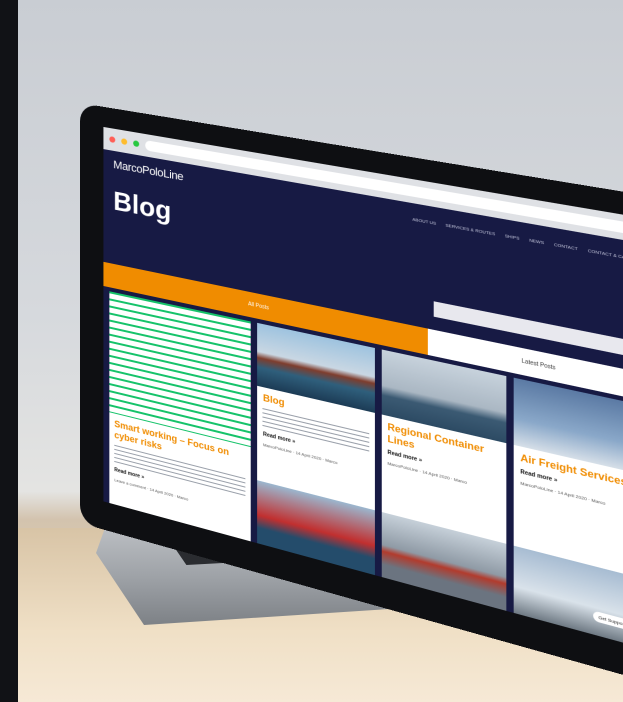  I want to click on left-bezel, so click(9, 351).